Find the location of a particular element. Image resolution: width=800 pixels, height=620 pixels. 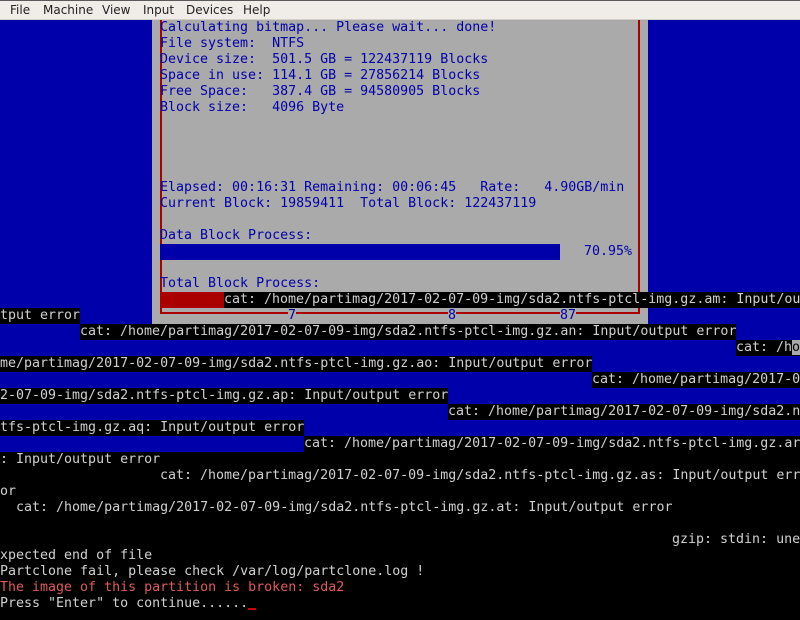

total-block-progress-bar is located at coordinates (192, 300).